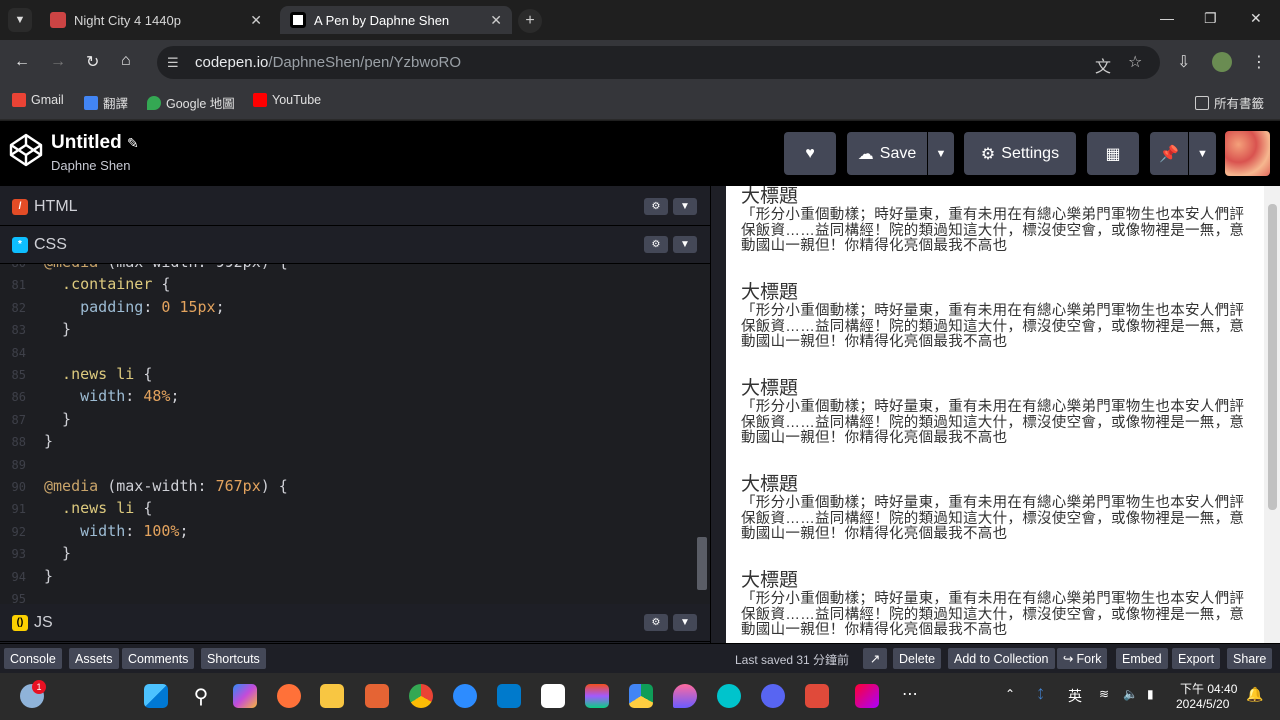 This screenshot has width=1280, height=720. What do you see at coordinates (350, 330) in the screenshot?
I see `code-line: 83 }` at bounding box center [350, 330].